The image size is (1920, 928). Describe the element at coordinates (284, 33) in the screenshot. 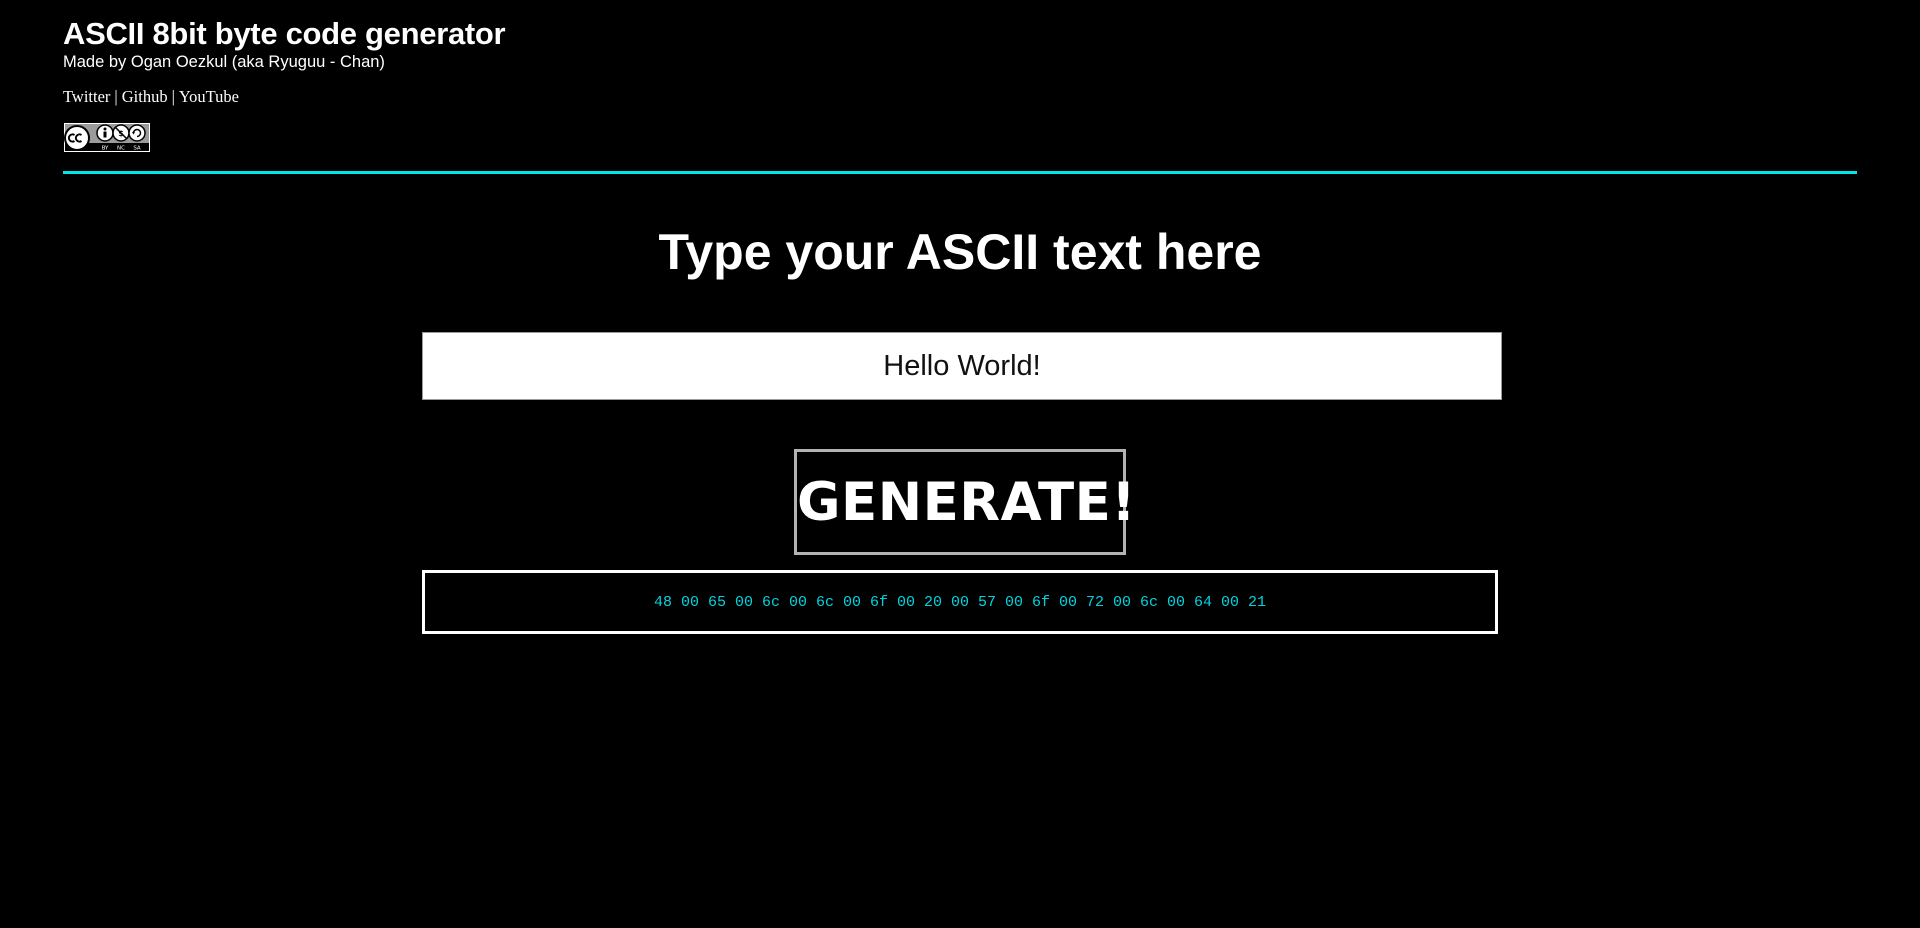

I see `site-title: ASCII 8bit byte code generator` at that location.